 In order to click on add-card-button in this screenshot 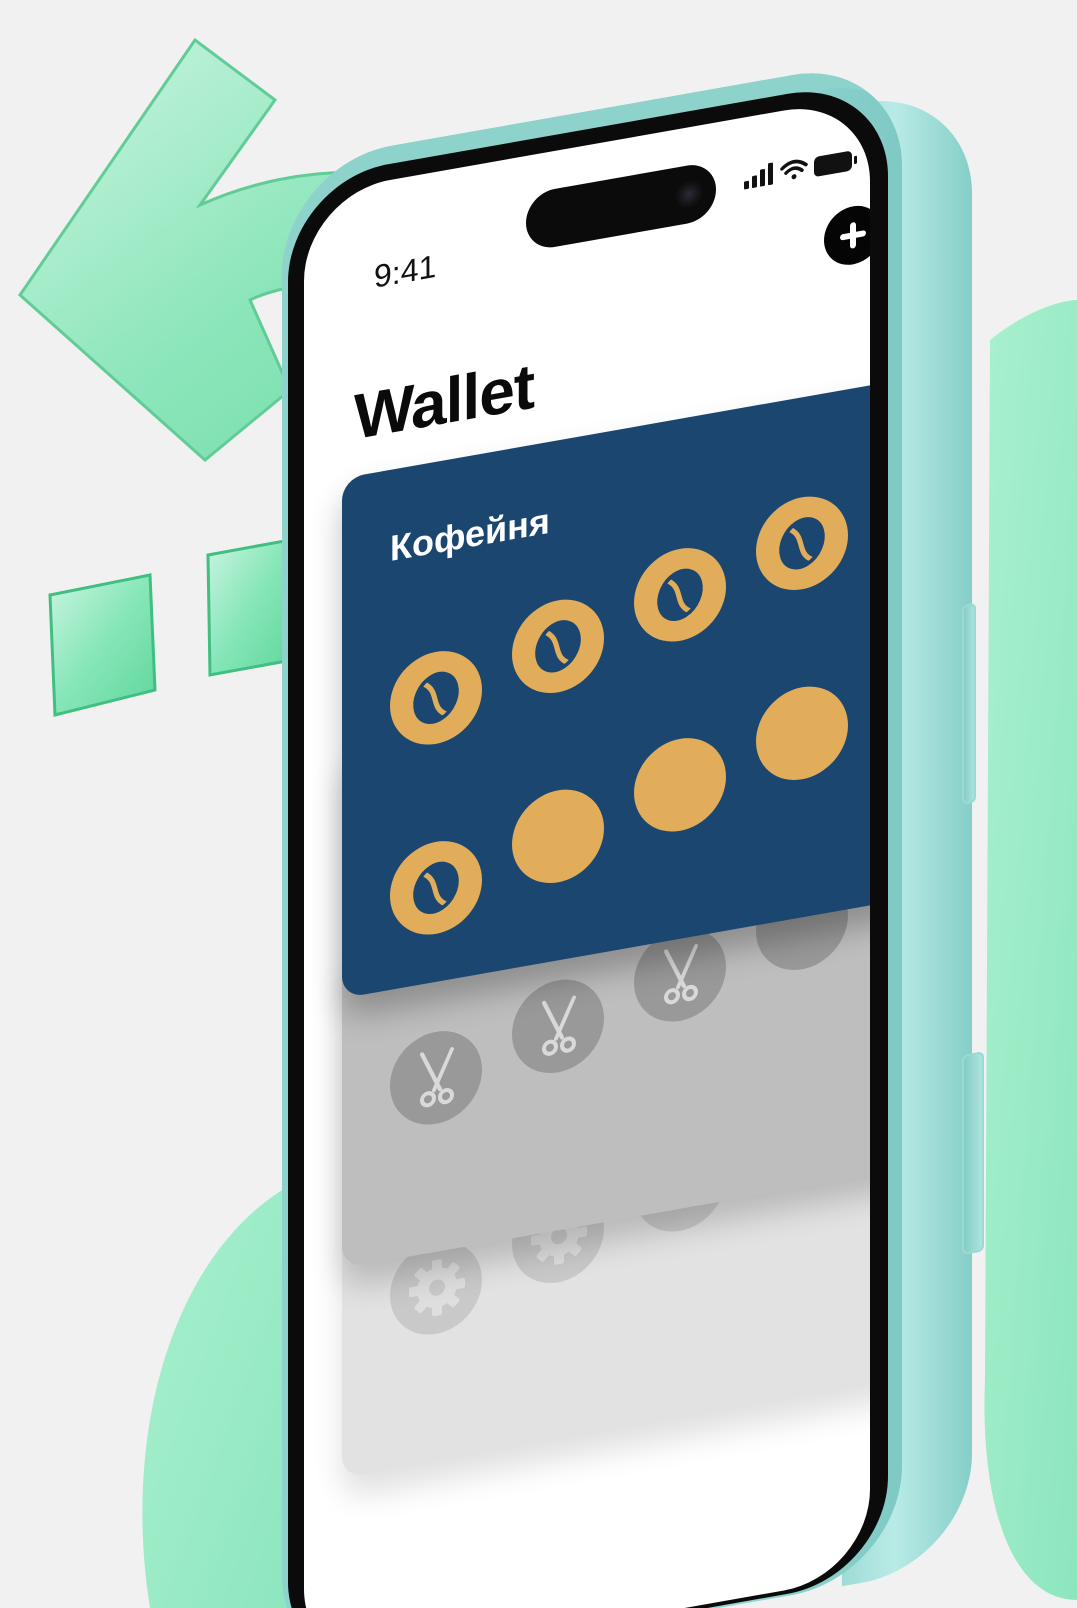, I will do `click(847, 235)`.